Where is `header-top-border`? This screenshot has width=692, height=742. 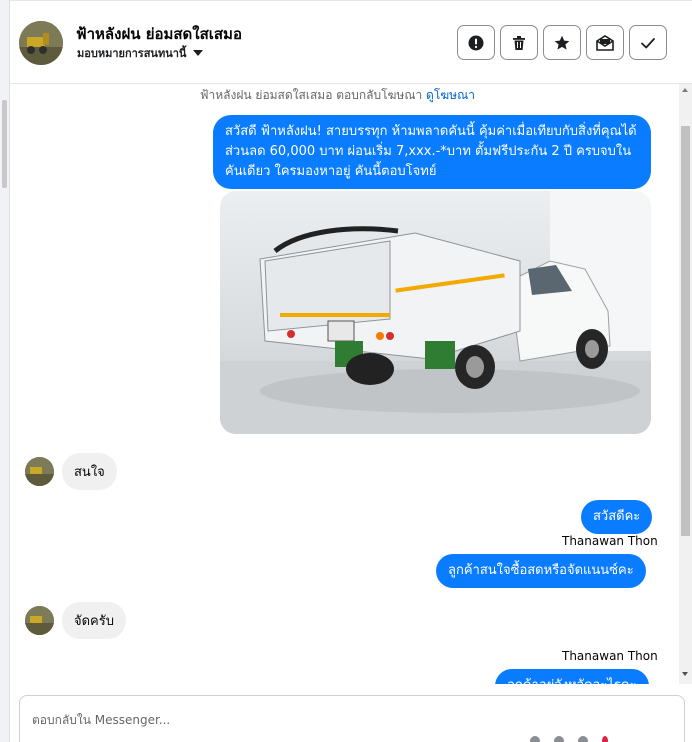
header-top-border is located at coordinates (351, 2).